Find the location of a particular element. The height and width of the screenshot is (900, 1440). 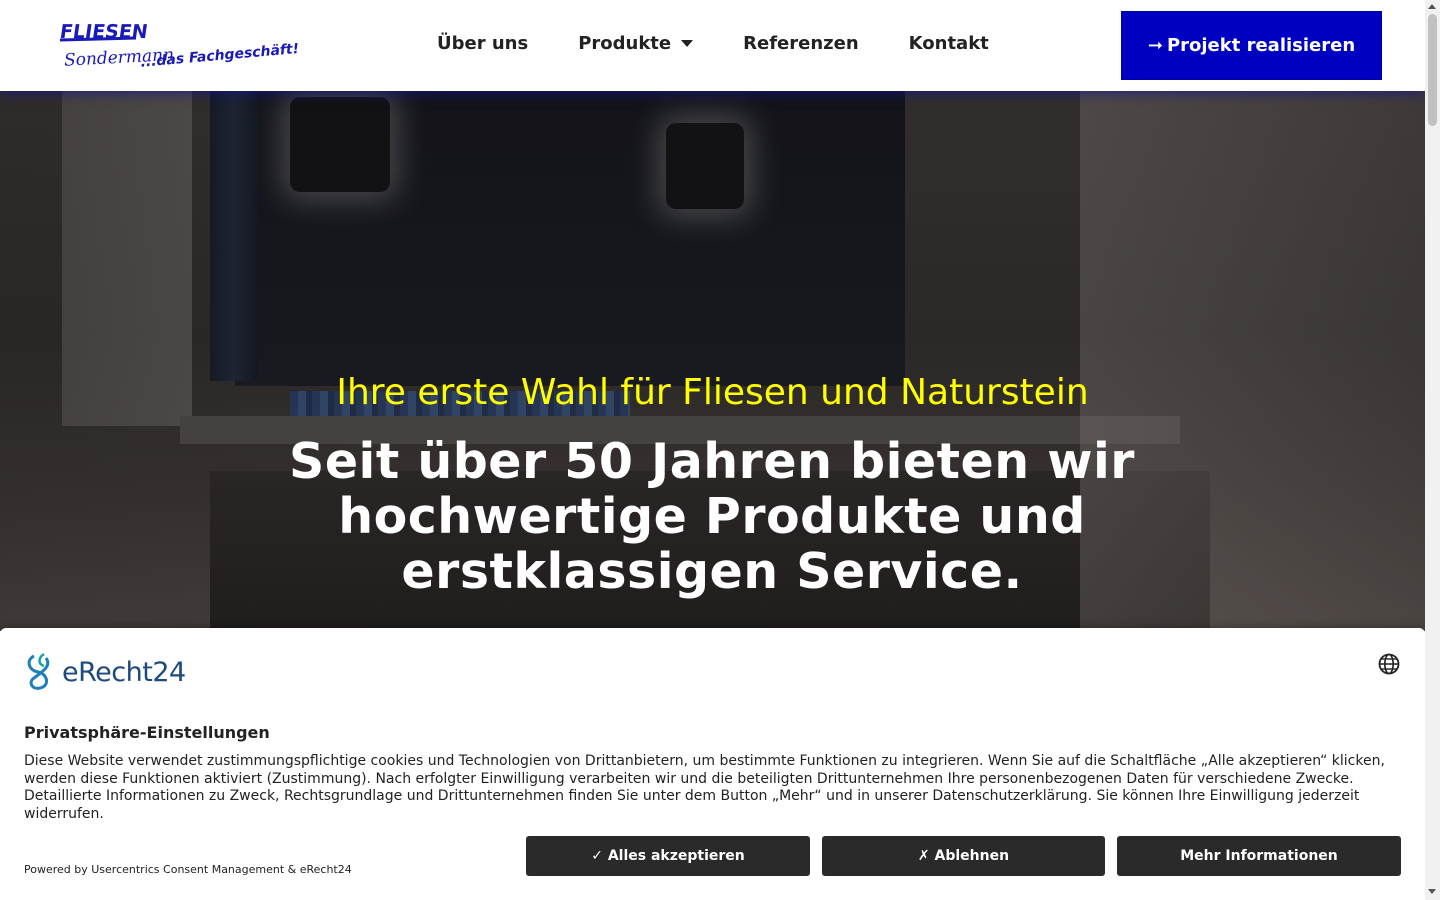

more-info-button: Mehr Informationen is located at coordinates (1259, 856).